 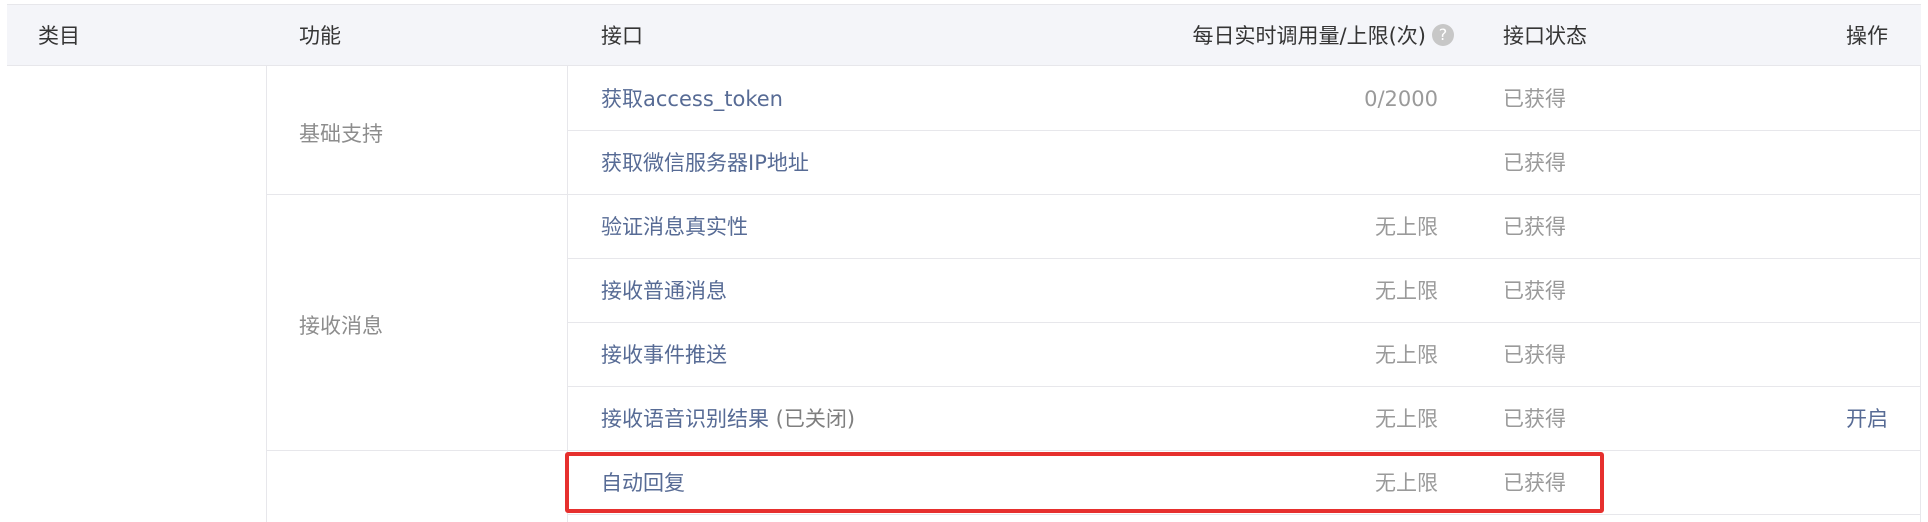 What do you see at coordinates (622, 36) in the screenshot?
I see `header-interface: 接口` at bounding box center [622, 36].